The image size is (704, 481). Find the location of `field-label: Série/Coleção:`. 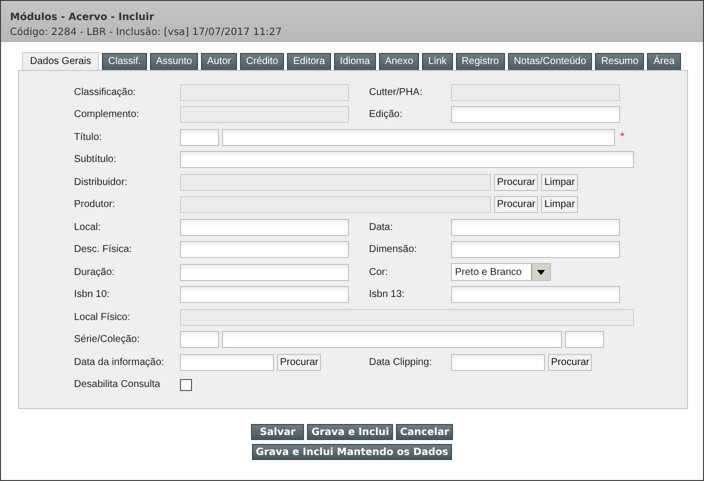

field-label: Série/Coleção: is located at coordinates (107, 339).